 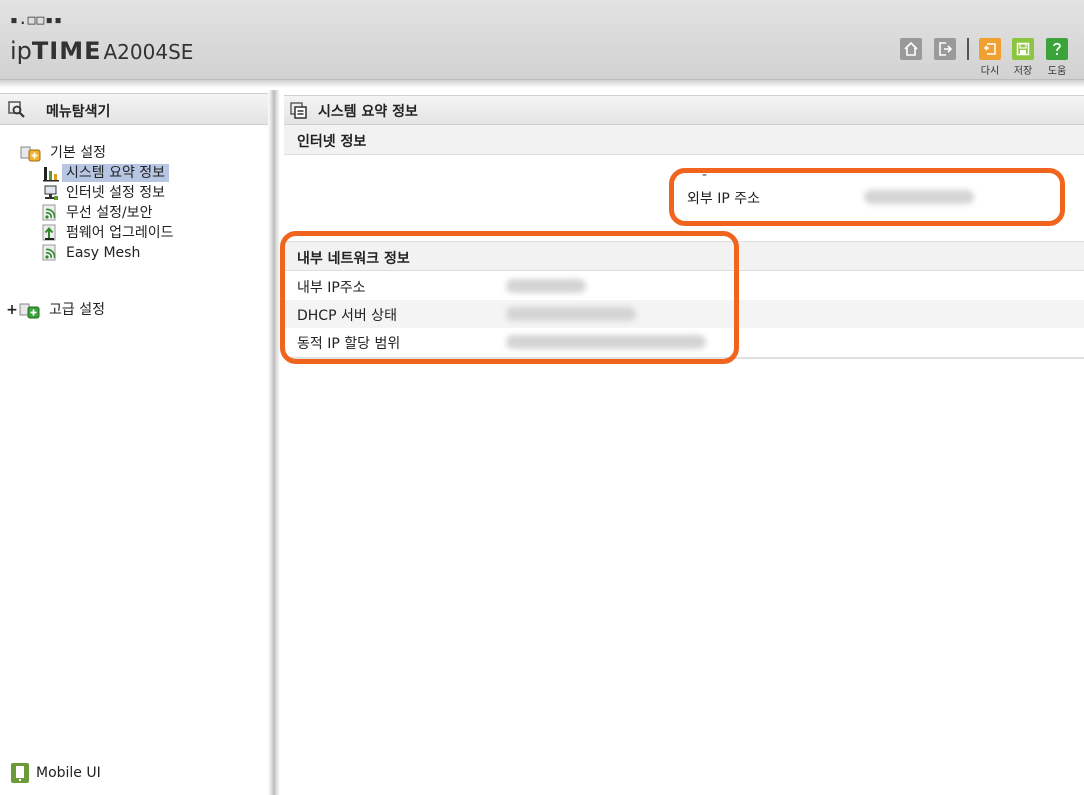 I want to click on redo-button, so click(x=990, y=49).